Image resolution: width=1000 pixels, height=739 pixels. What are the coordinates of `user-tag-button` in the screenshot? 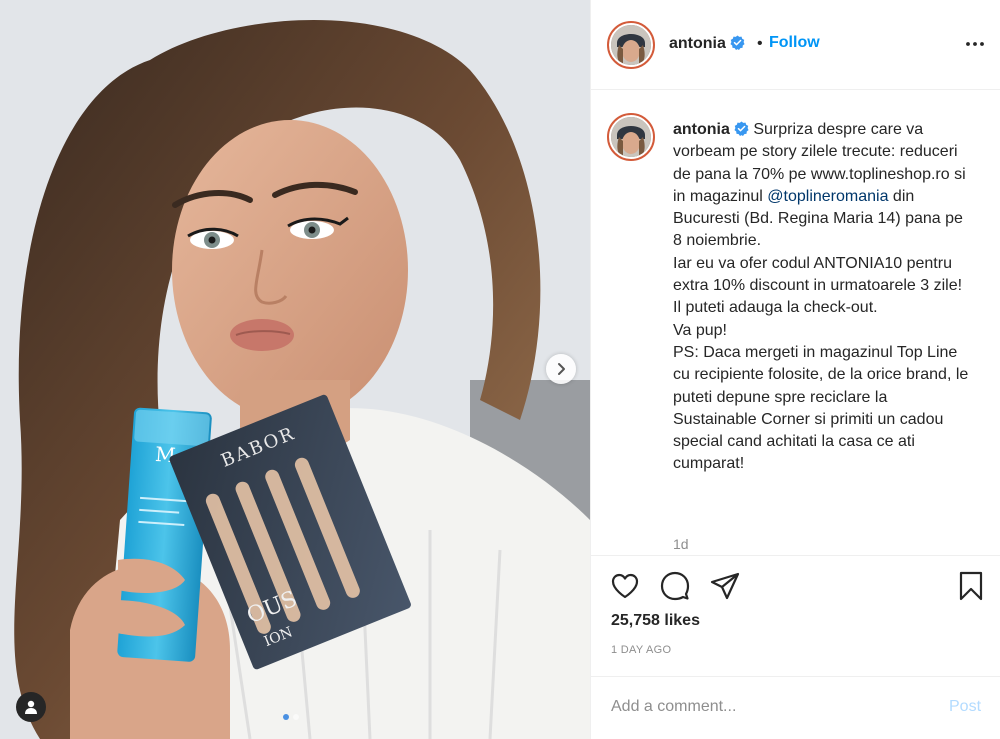 It's located at (31, 707).